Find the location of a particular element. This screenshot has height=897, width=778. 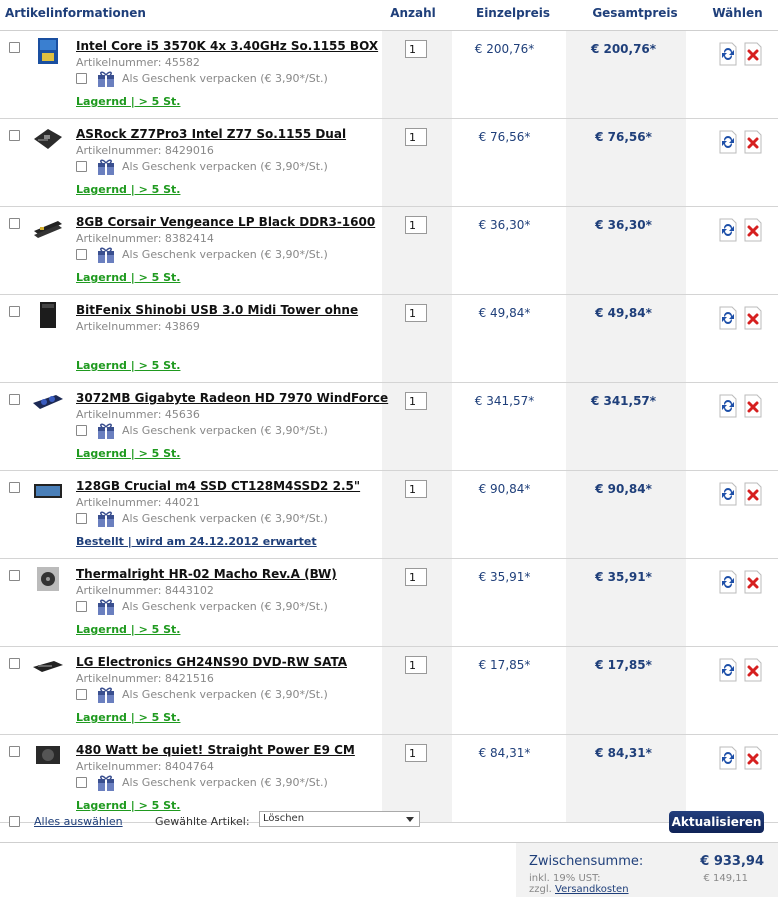

unit-price: € 49,84* is located at coordinates (504, 313).